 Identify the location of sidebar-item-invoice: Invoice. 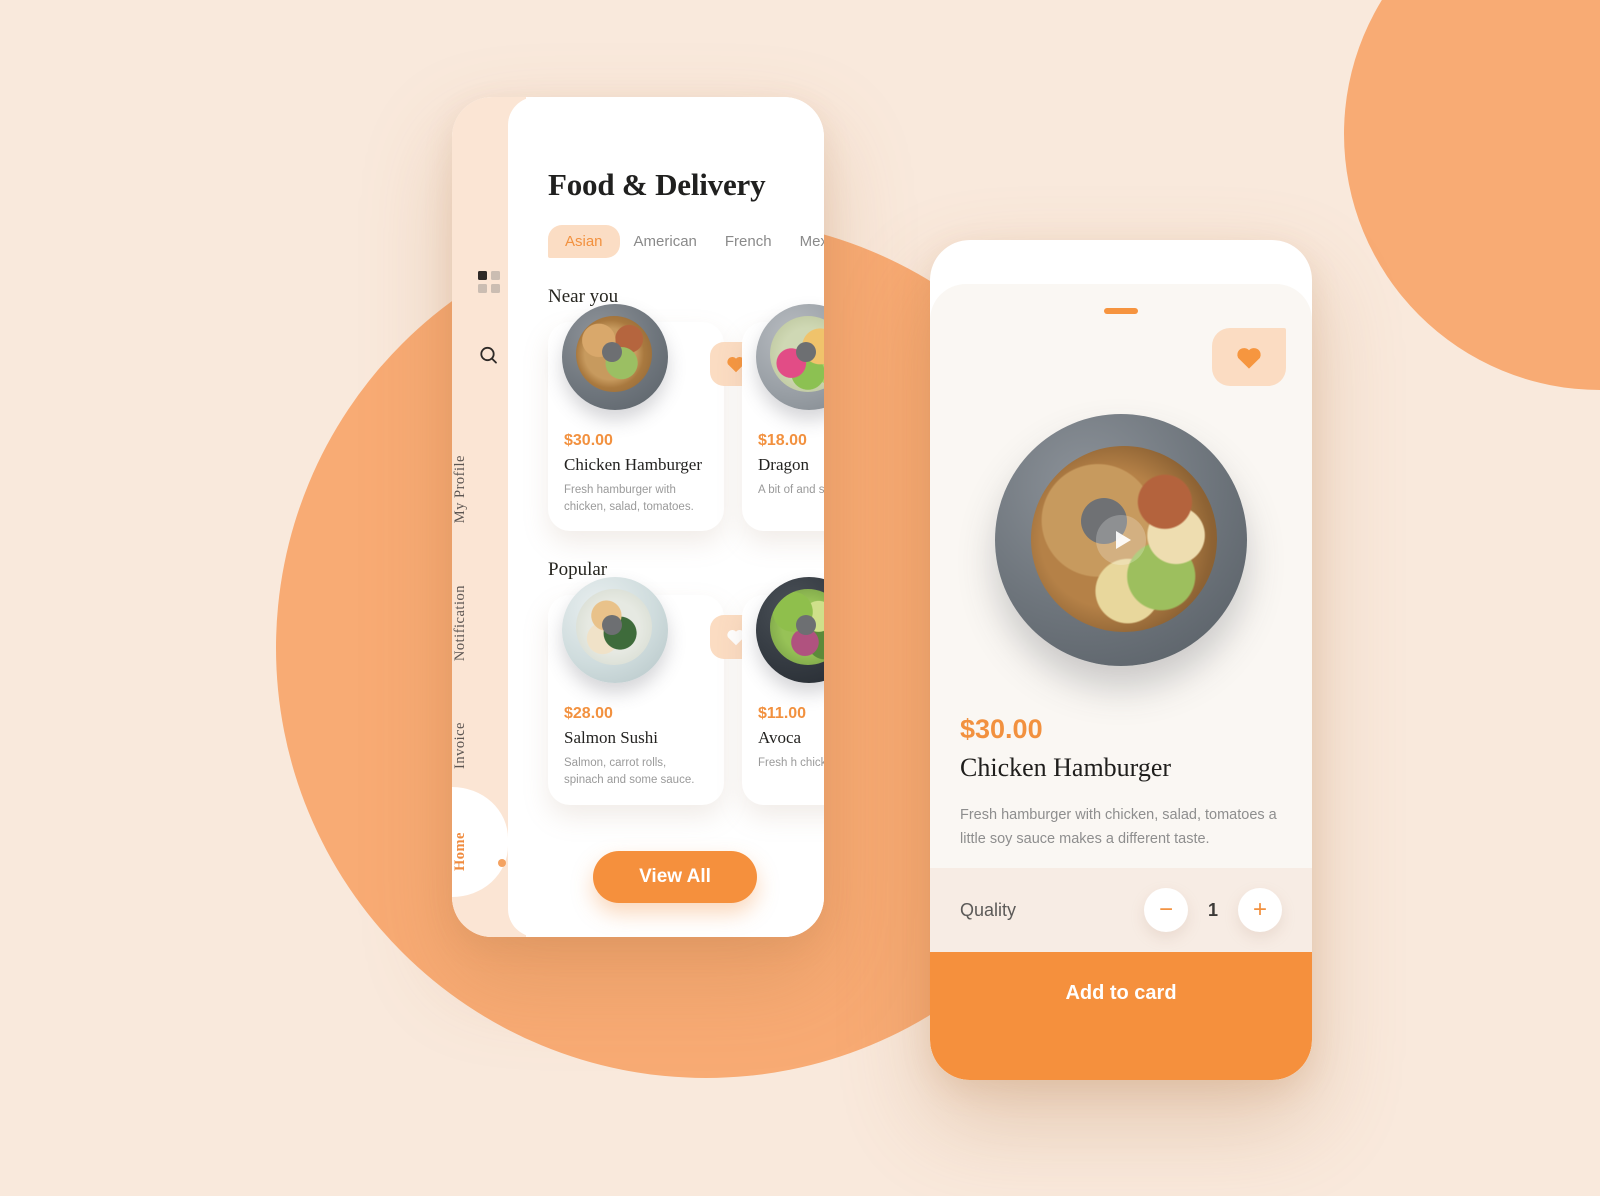
(489, 755).